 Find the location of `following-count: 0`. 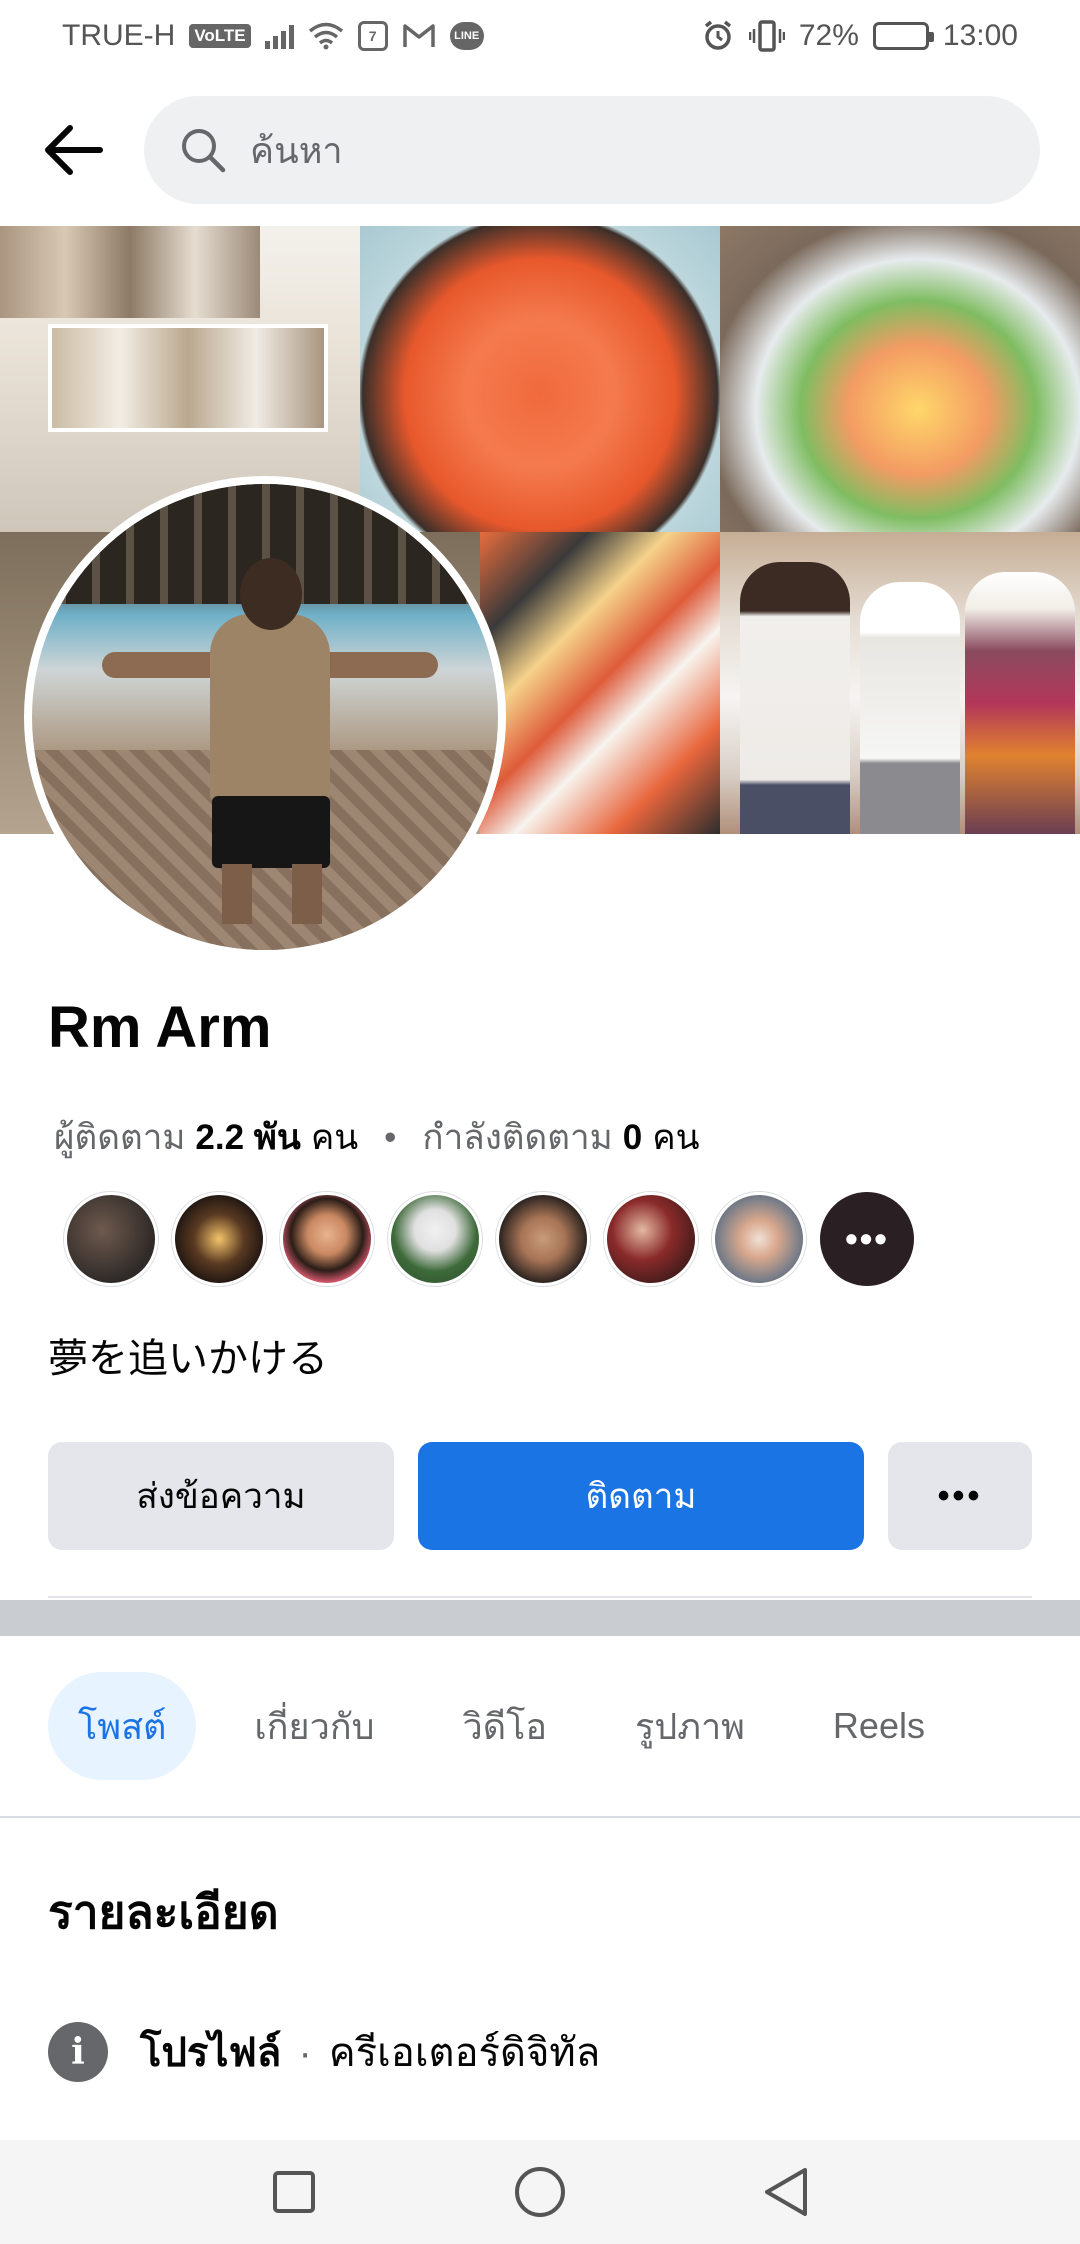

following-count: 0 is located at coordinates (632, 1137).